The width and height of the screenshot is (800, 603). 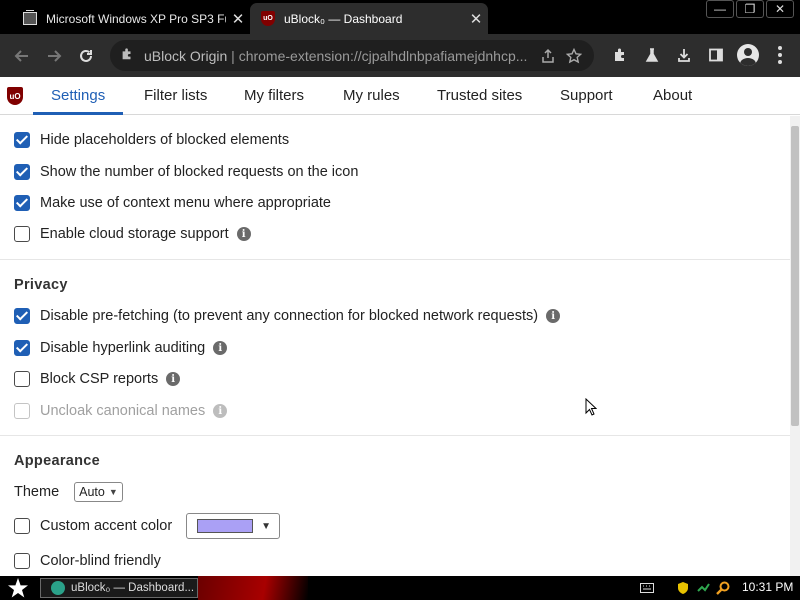 What do you see at coordinates (37, 492) in the screenshot?
I see `theme-label: Theme` at bounding box center [37, 492].